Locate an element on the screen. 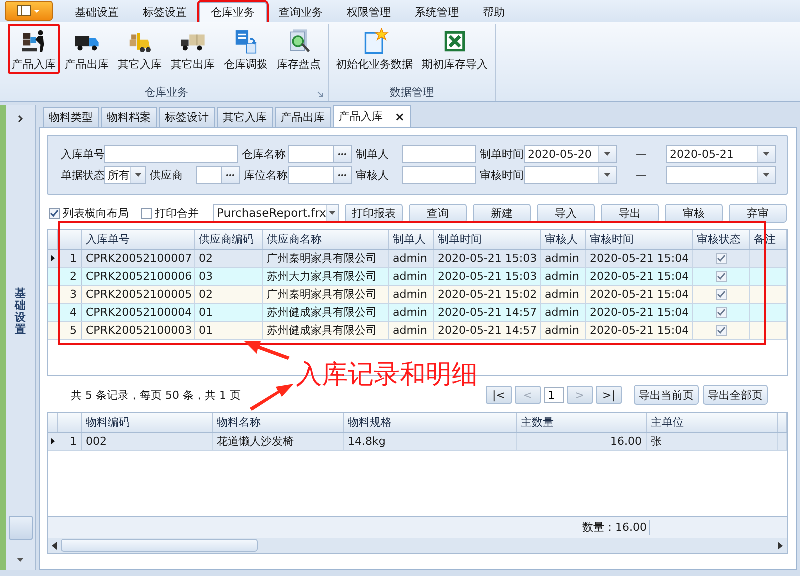  document-tab: 物料类型 is located at coordinates (71, 117).